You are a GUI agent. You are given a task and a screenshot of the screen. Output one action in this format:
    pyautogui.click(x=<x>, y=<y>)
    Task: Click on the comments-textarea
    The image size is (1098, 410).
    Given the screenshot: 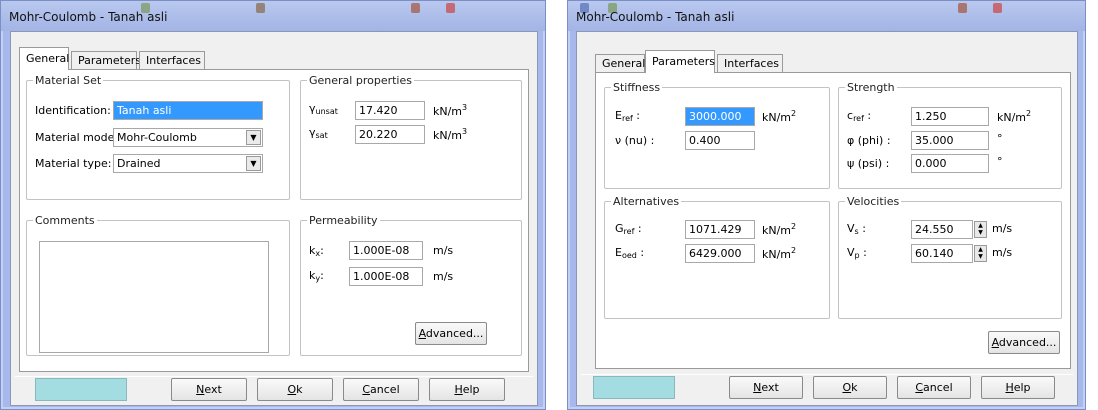 What is the action you would take?
    pyautogui.click(x=154, y=297)
    